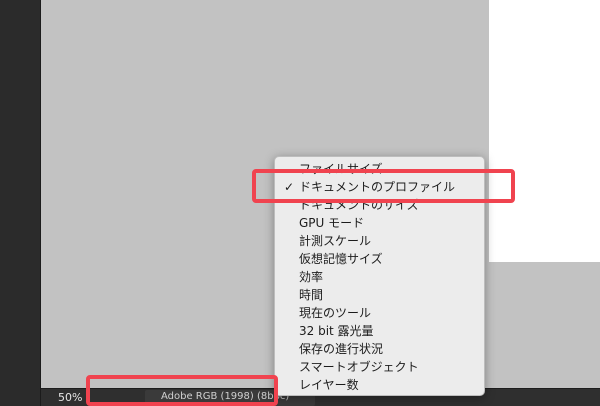 Image resolution: width=600 pixels, height=406 pixels. Describe the element at coordinates (335, 313) in the screenshot. I see `menu-item-label: 現在のツール` at that location.